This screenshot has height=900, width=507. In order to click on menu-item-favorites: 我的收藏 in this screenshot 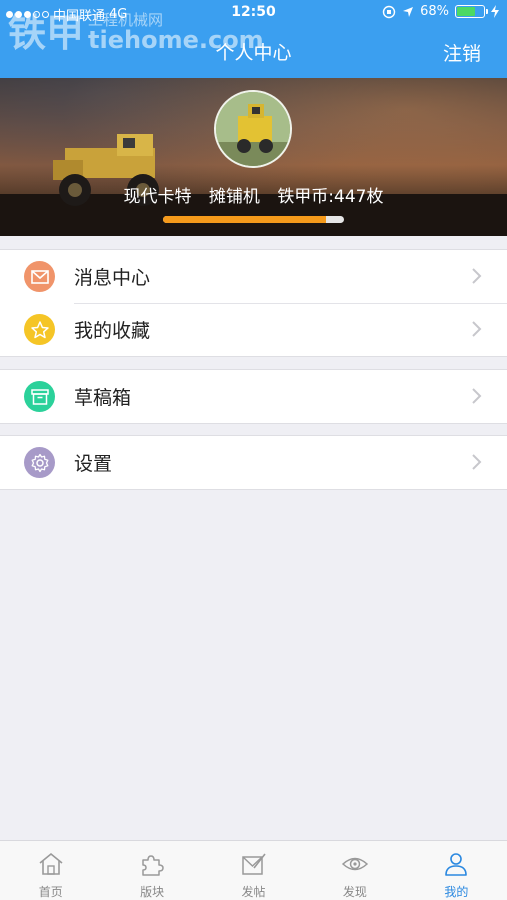, I will do `click(253, 329)`.